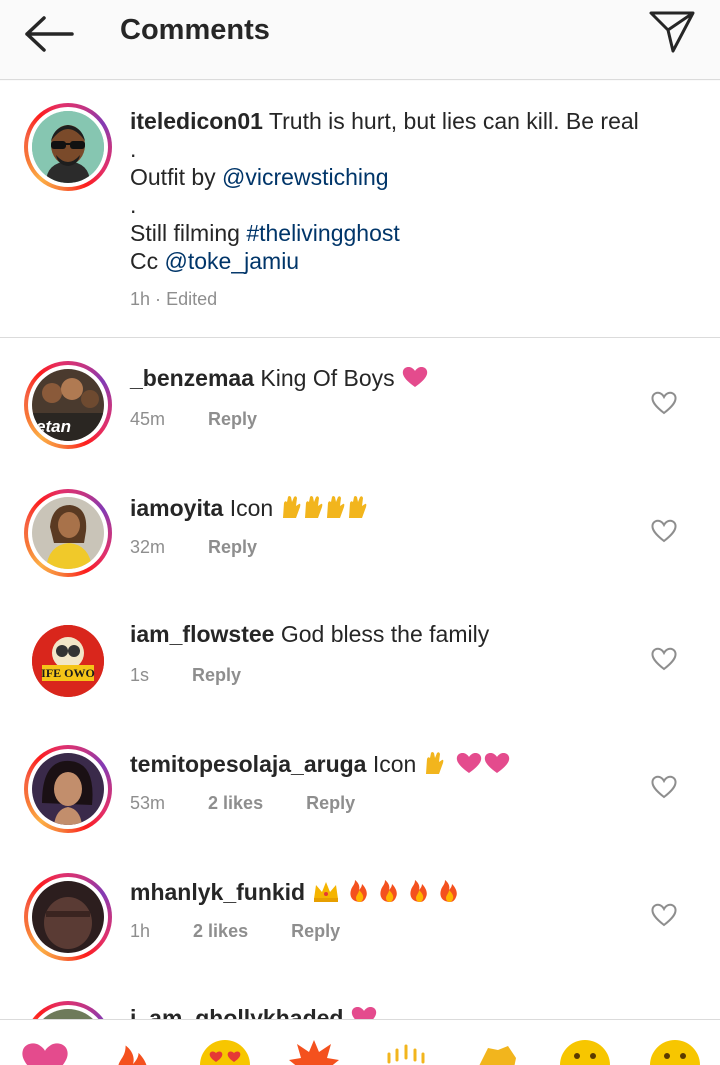  I want to click on heart-eyes-emoji, so click(225, 1052).